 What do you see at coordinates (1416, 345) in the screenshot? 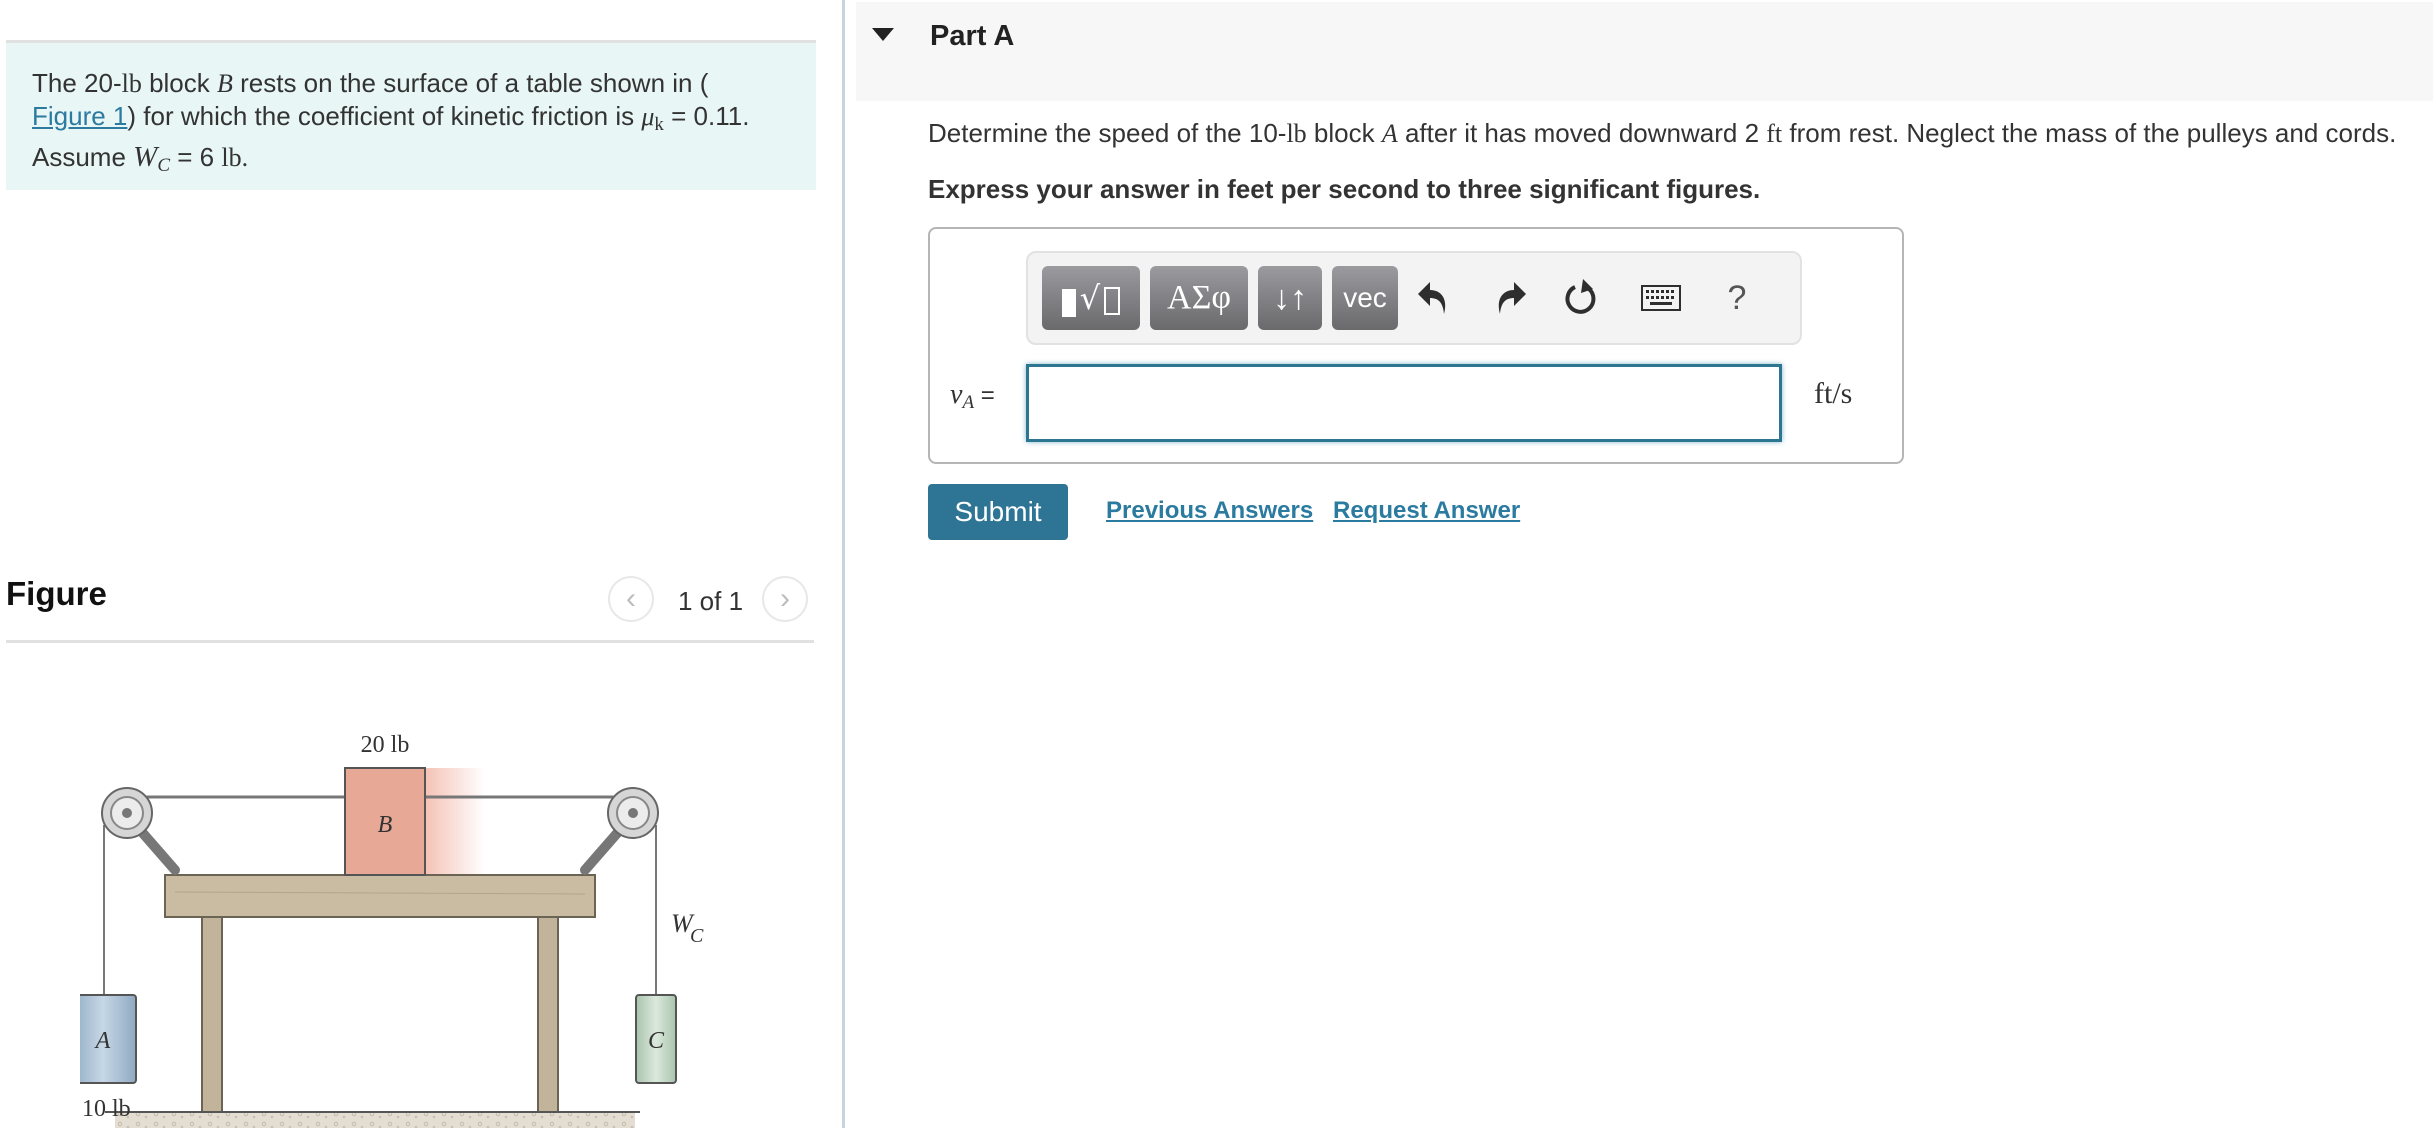
I see `answer-box: √ ΑΣφ ↓↑ vec ? vA = ft/s` at bounding box center [1416, 345].